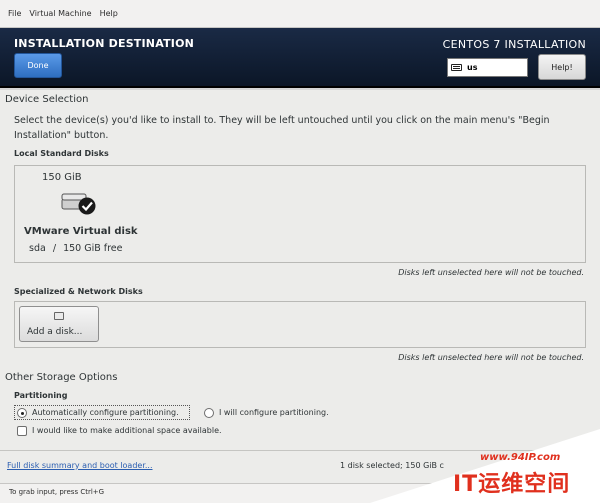  What do you see at coordinates (109, 13) in the screenshot?
I see `menu-help: Help` at bounding box center [109, 13].